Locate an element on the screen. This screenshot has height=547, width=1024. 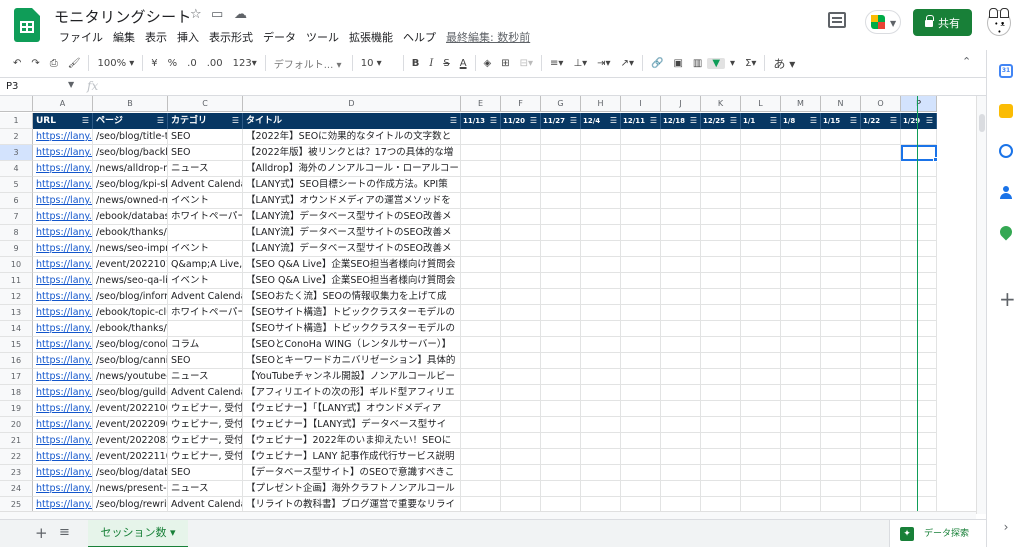
cell-title: 【LANY式】SEO目標シートの作成方法。KPI策 is located at coordinates (352, 185).